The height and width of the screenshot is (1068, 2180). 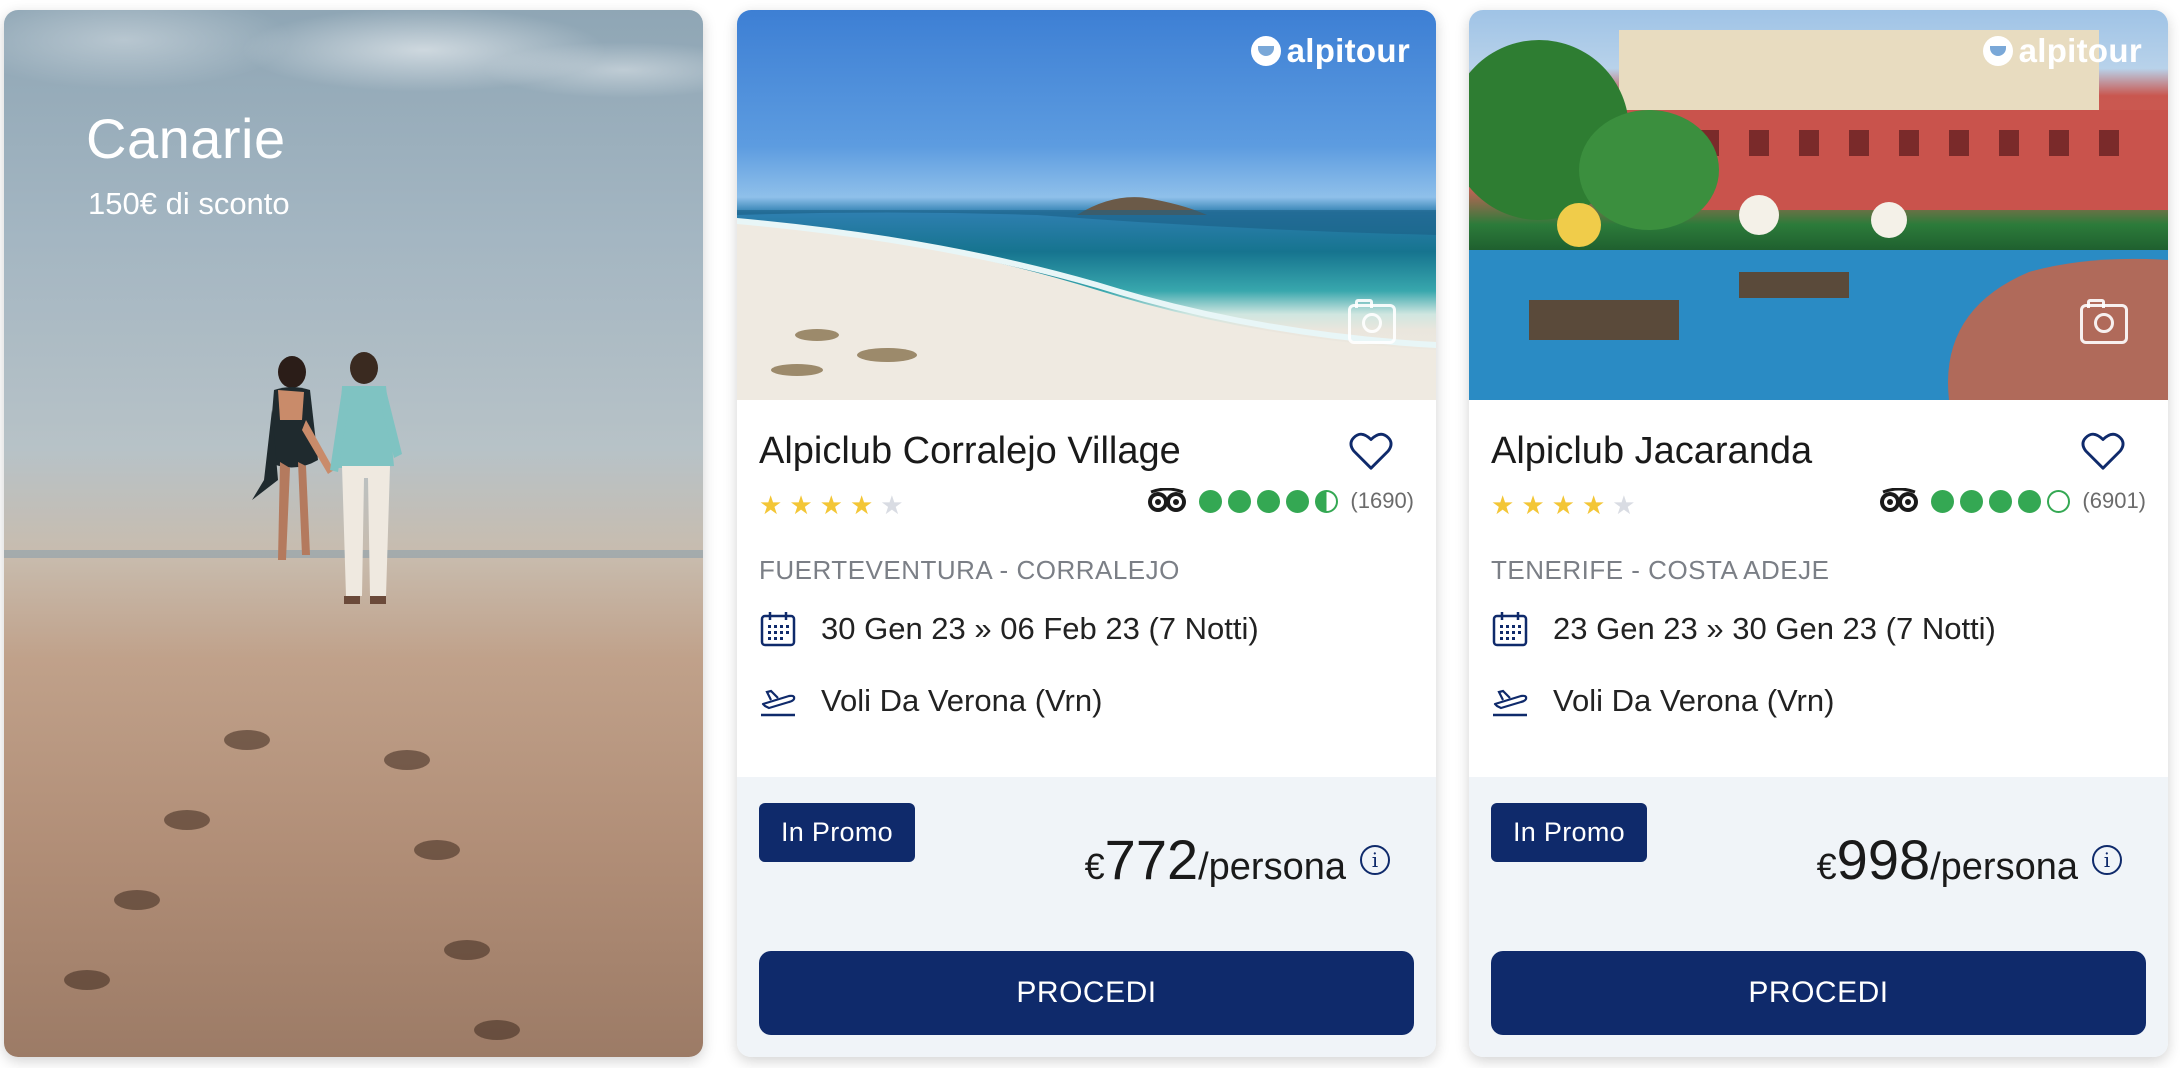 I want to click on price: € 998 /persona i, so click(x=1969, y=859).